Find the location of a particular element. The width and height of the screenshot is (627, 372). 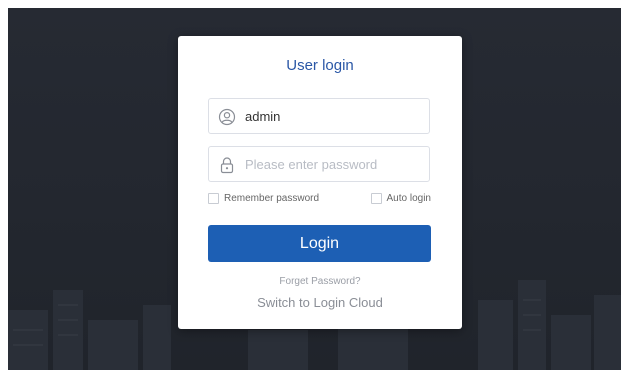

password-input is located at coordinates (335, 164).